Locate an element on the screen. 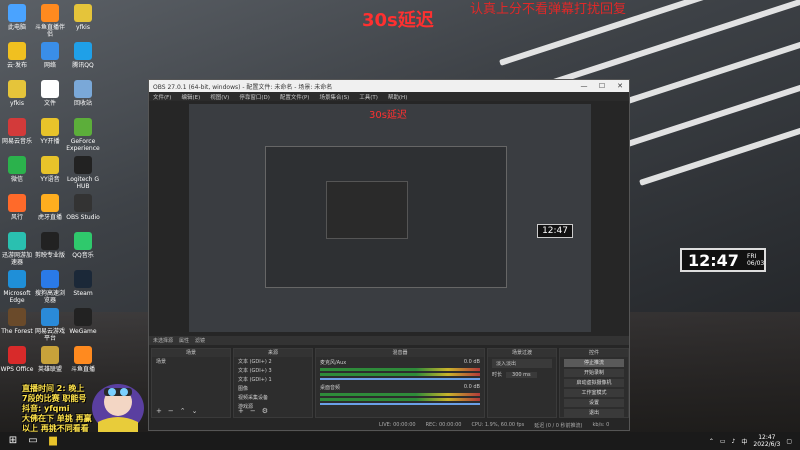 This screenshot has width=800, height=450. desktop-icon-label: 云·发布 is located at coordinates (17, 65).